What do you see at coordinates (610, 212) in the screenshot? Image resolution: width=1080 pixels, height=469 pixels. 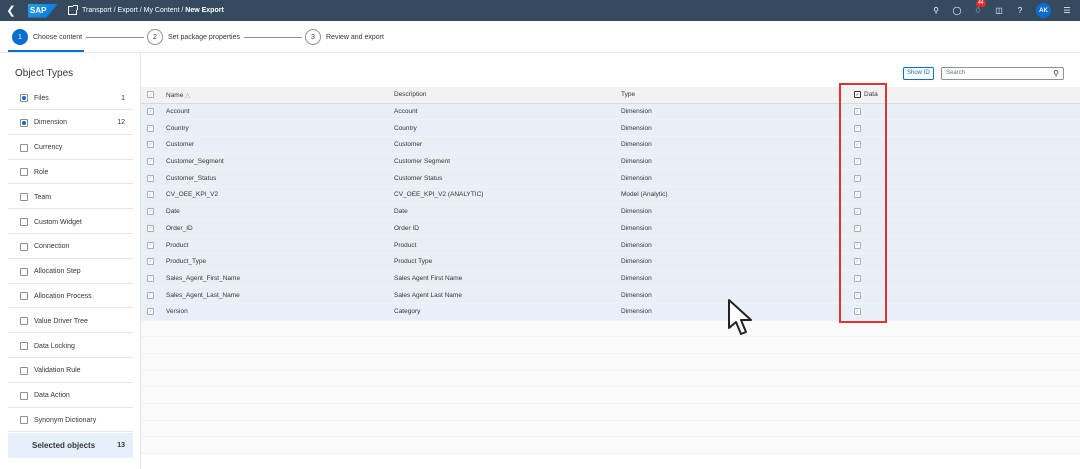 I see `table-row: ✓ Date Date Dimension ✓` at bounding box center [610, 212].